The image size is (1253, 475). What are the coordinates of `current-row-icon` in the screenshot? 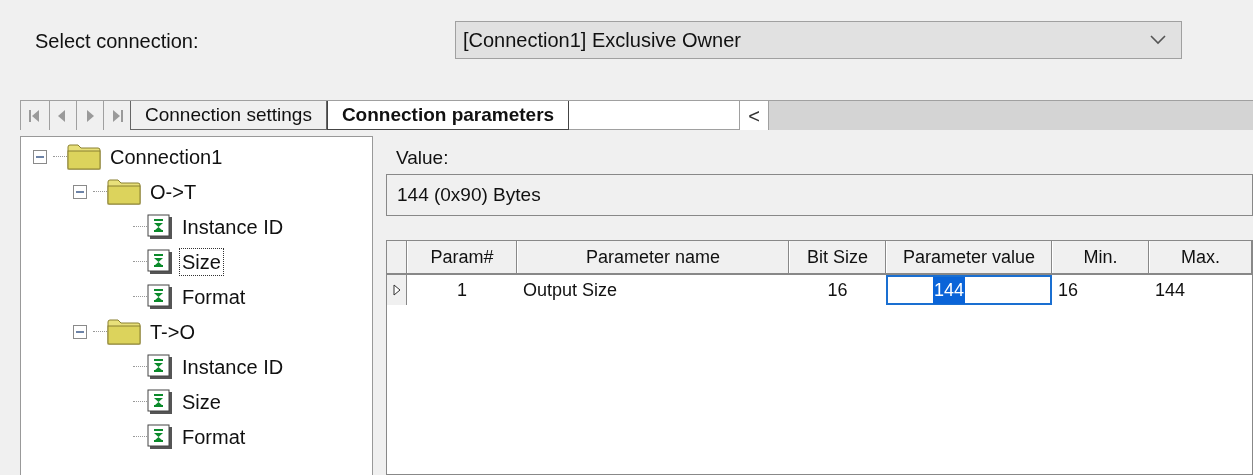 It's located at (396, 290).